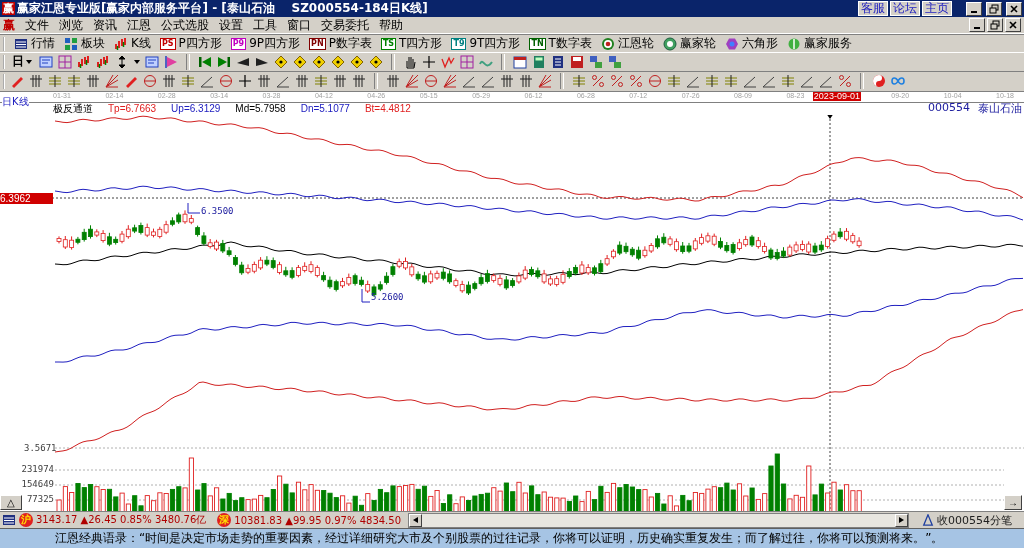 The height and width of the screenshot is (548, 1024). What do you see at coordinates (224, 520) in the screenshot?
I see `index-badge: 深` at bounding box center [224, 520].